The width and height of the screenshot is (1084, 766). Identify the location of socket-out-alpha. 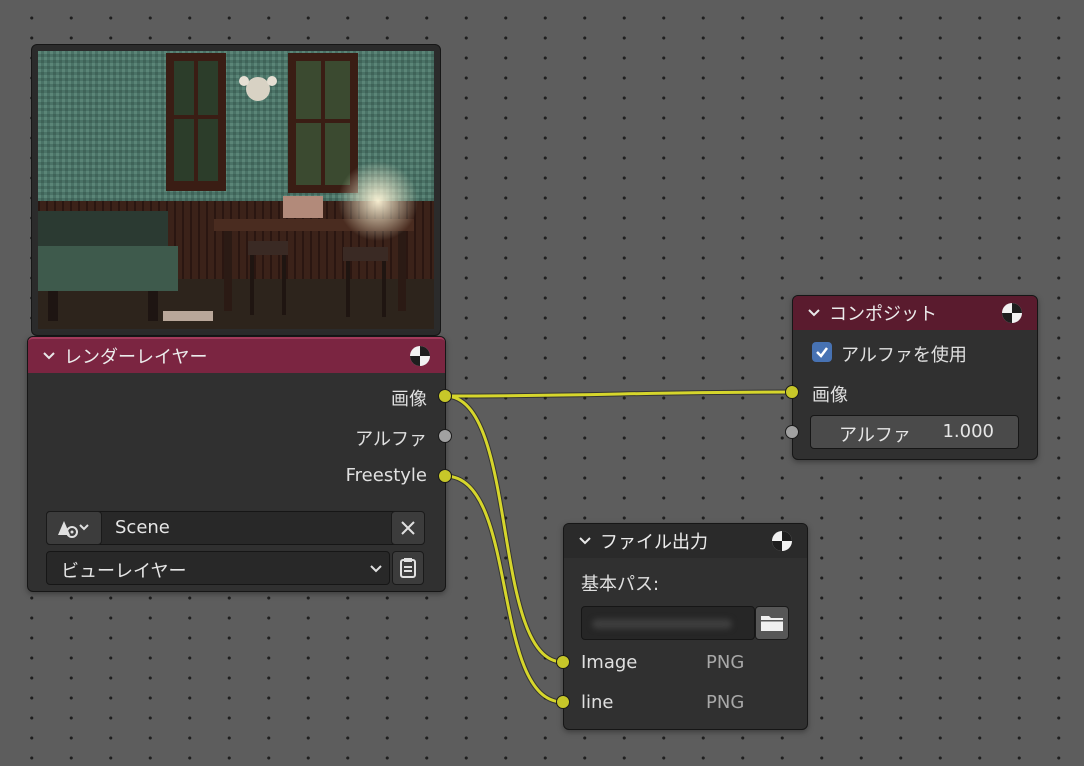
(445, 436).